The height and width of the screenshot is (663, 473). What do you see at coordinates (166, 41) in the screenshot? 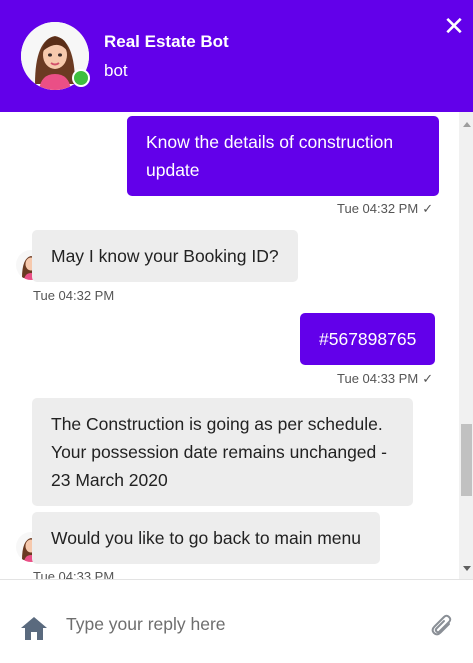
I see `bot-name: Real Estate Bot` at bounding box center [166, 41].